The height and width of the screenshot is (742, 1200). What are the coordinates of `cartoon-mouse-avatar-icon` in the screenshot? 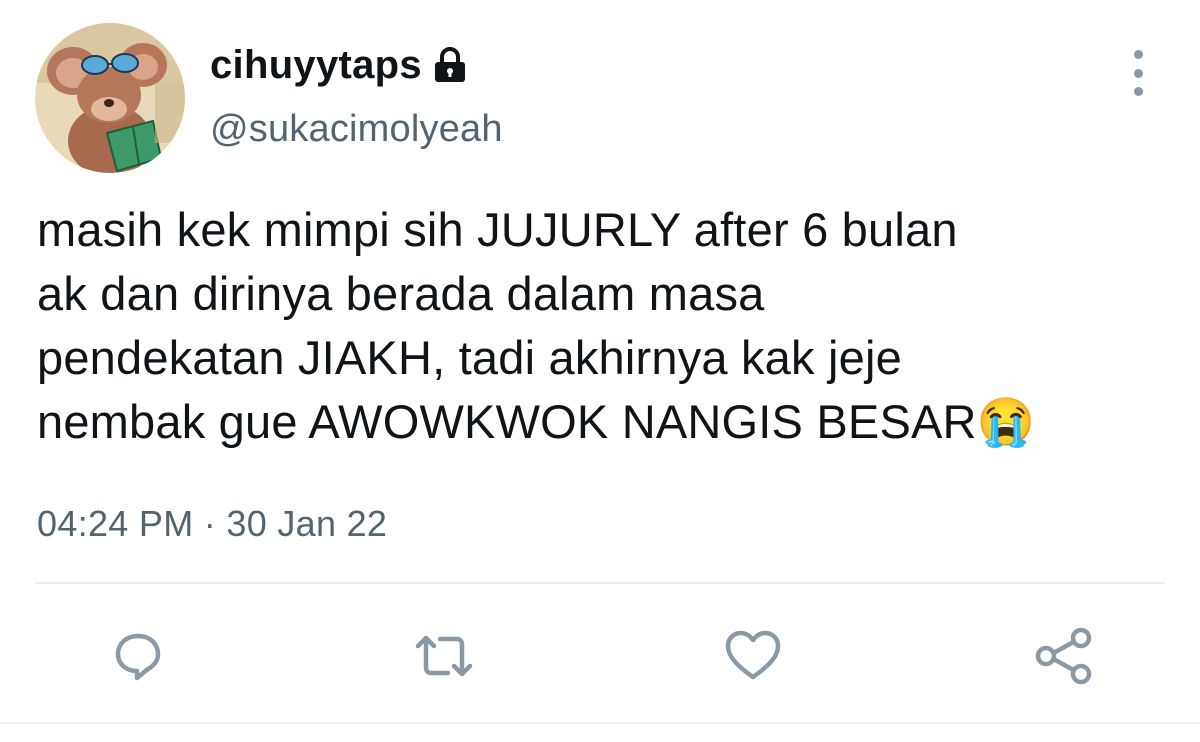 It's located at (110, 98).